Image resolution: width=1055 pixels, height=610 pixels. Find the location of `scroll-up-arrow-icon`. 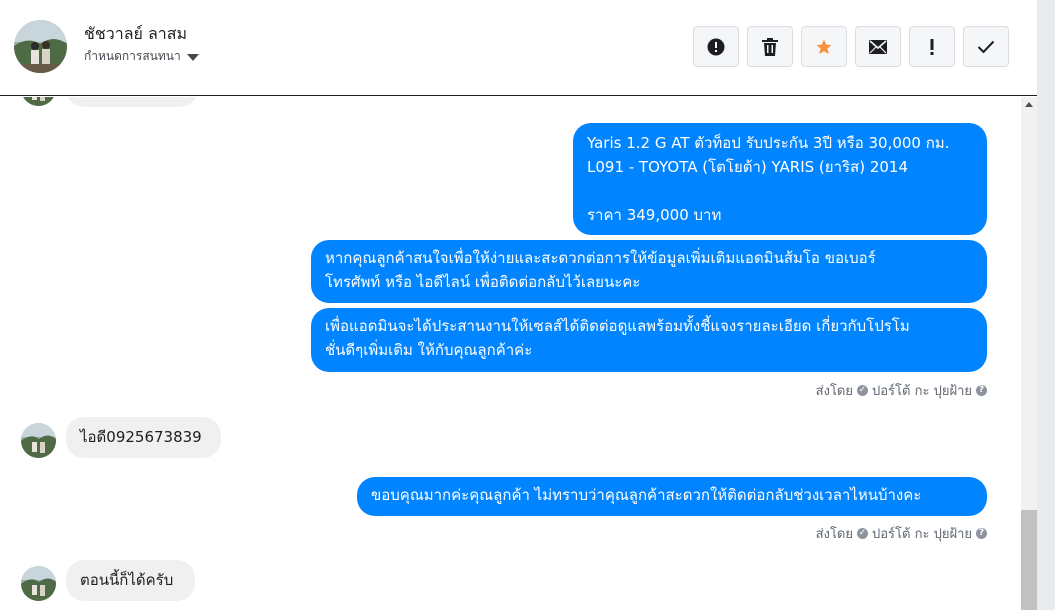

scroll-up-arrow-icon is located at coordinates (1029, 104).